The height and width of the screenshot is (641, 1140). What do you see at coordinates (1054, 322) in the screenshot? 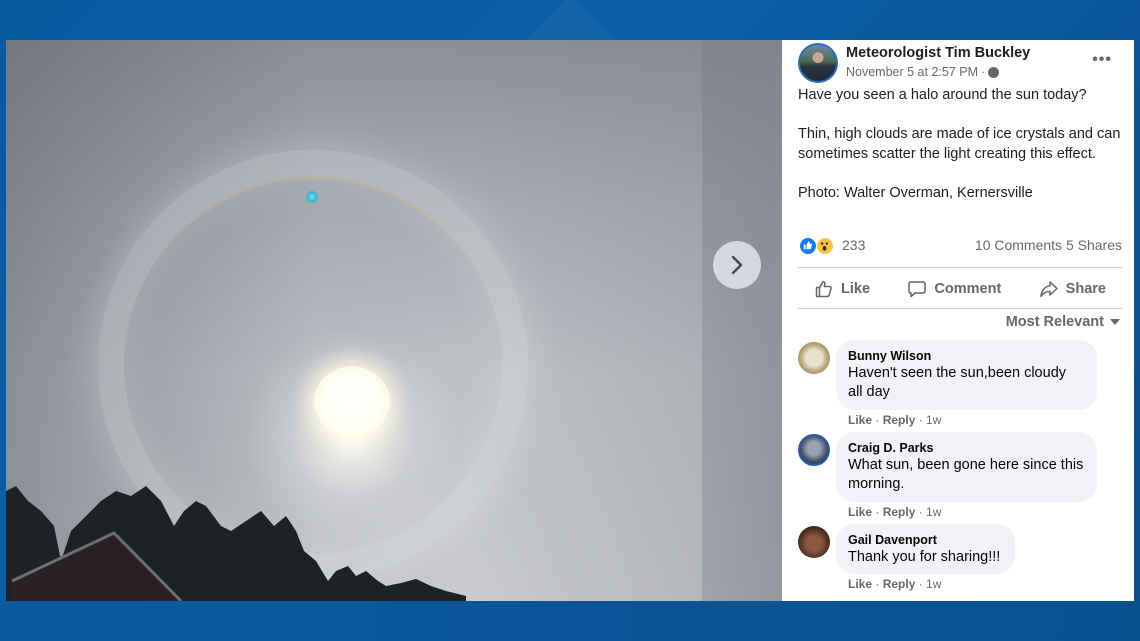
I see `sort-label: Most Relevant` at bounding box center [1054, 322].